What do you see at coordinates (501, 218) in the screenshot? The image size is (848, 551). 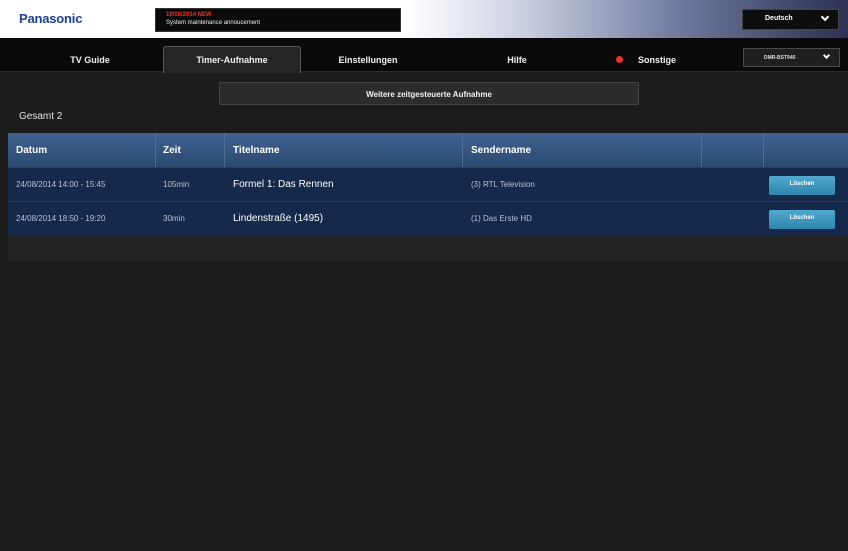 I see `row-channel: (1) Das Erste HD` at bounding box center [501, 218].